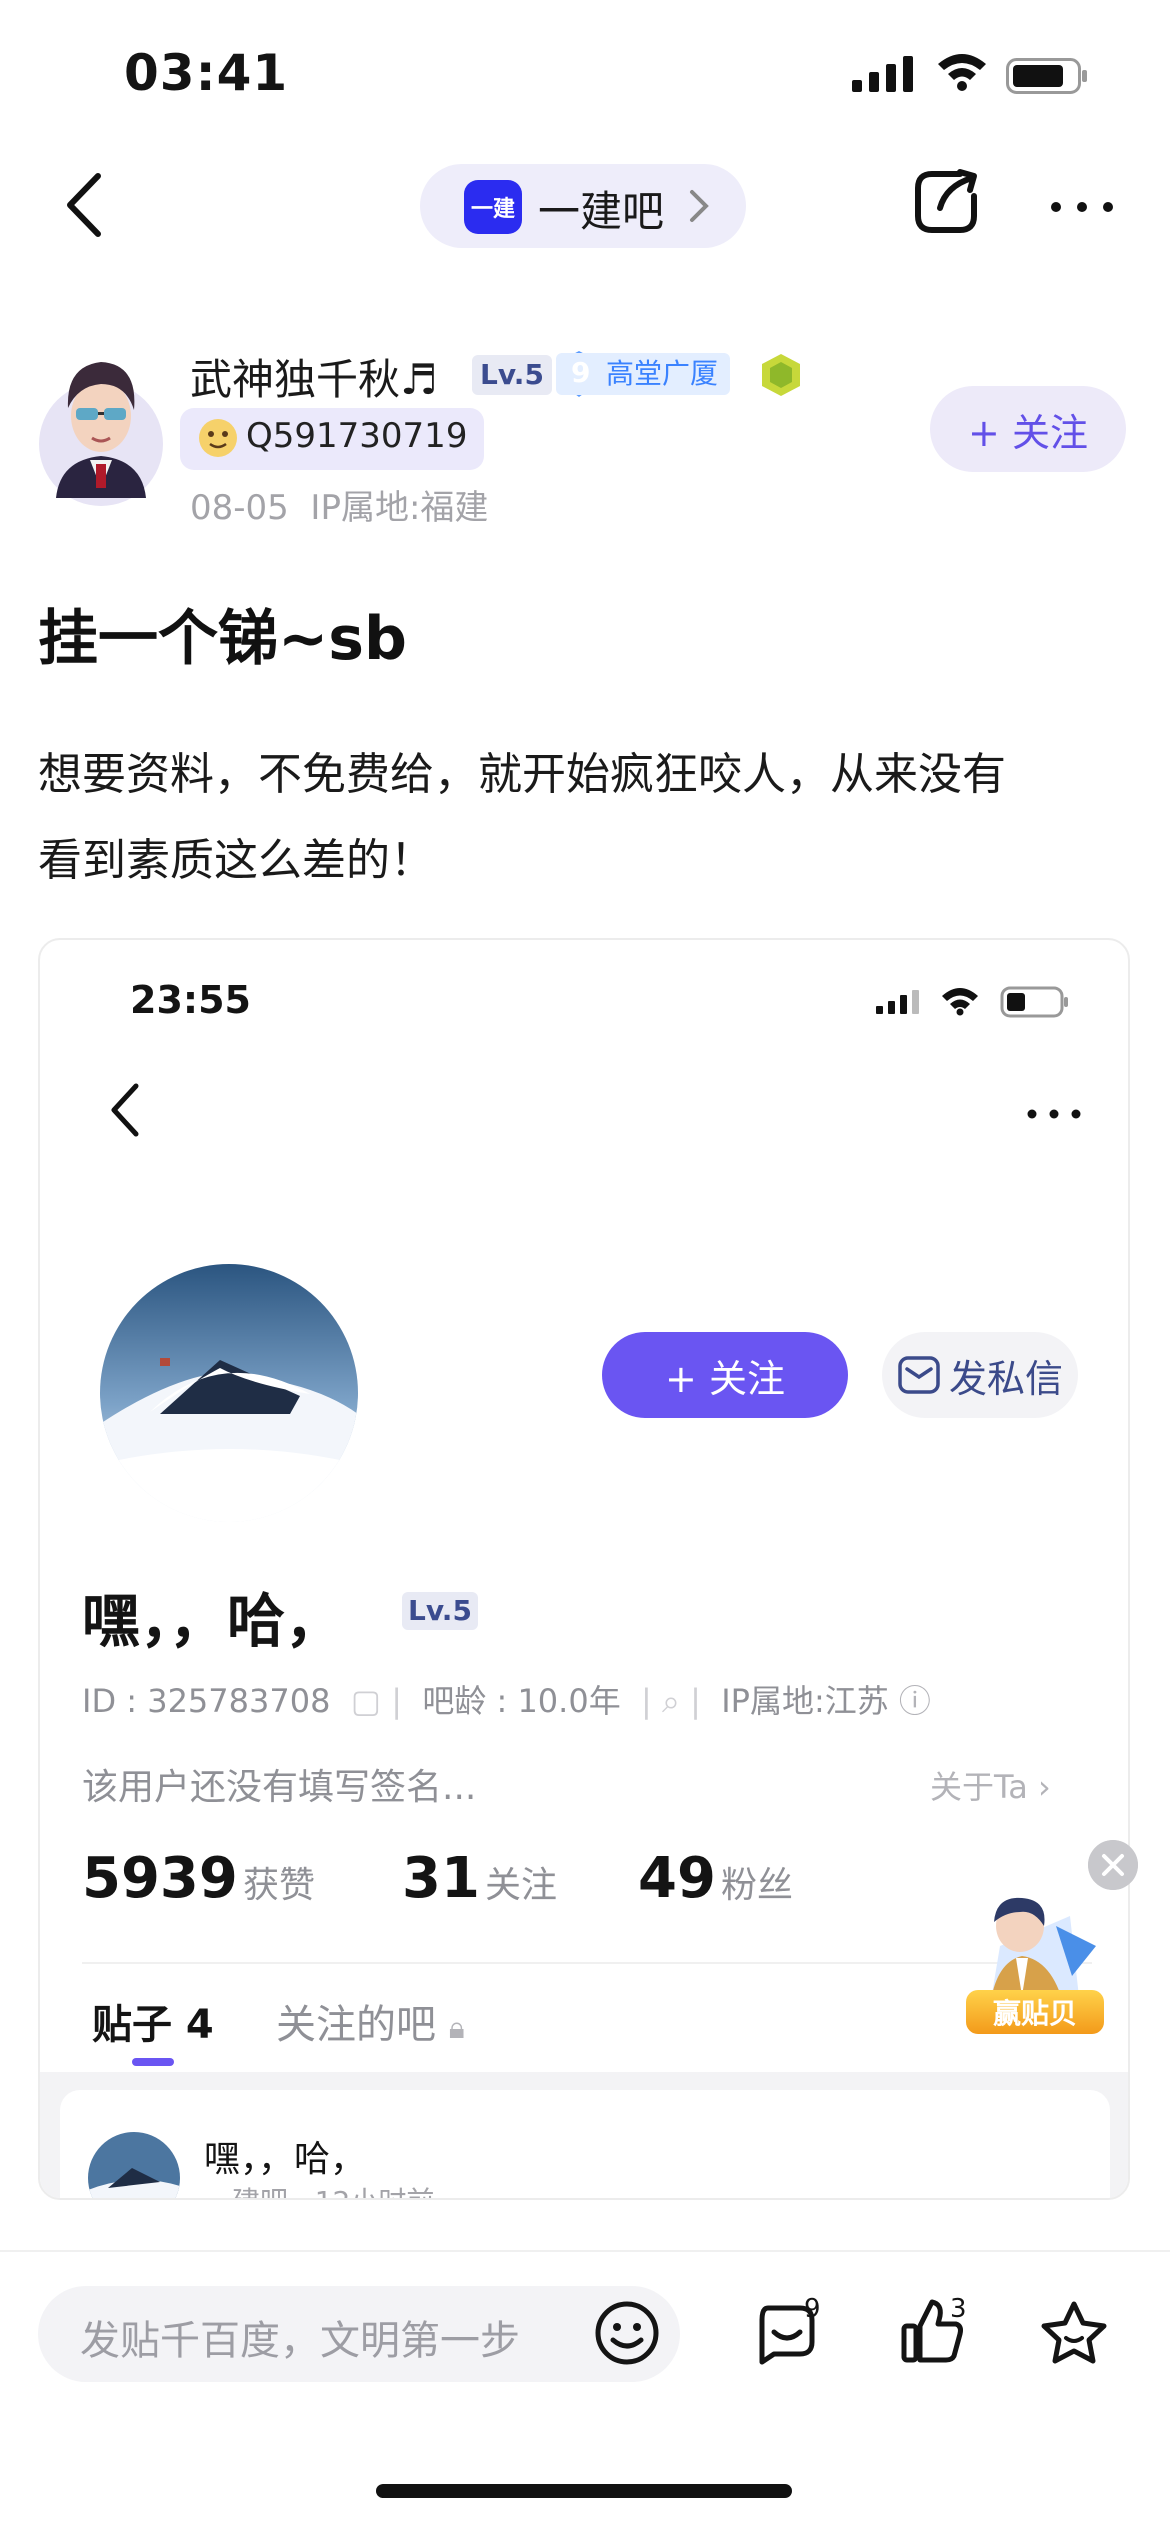  I want to click on status-time: 03:41, so click(206, 73).